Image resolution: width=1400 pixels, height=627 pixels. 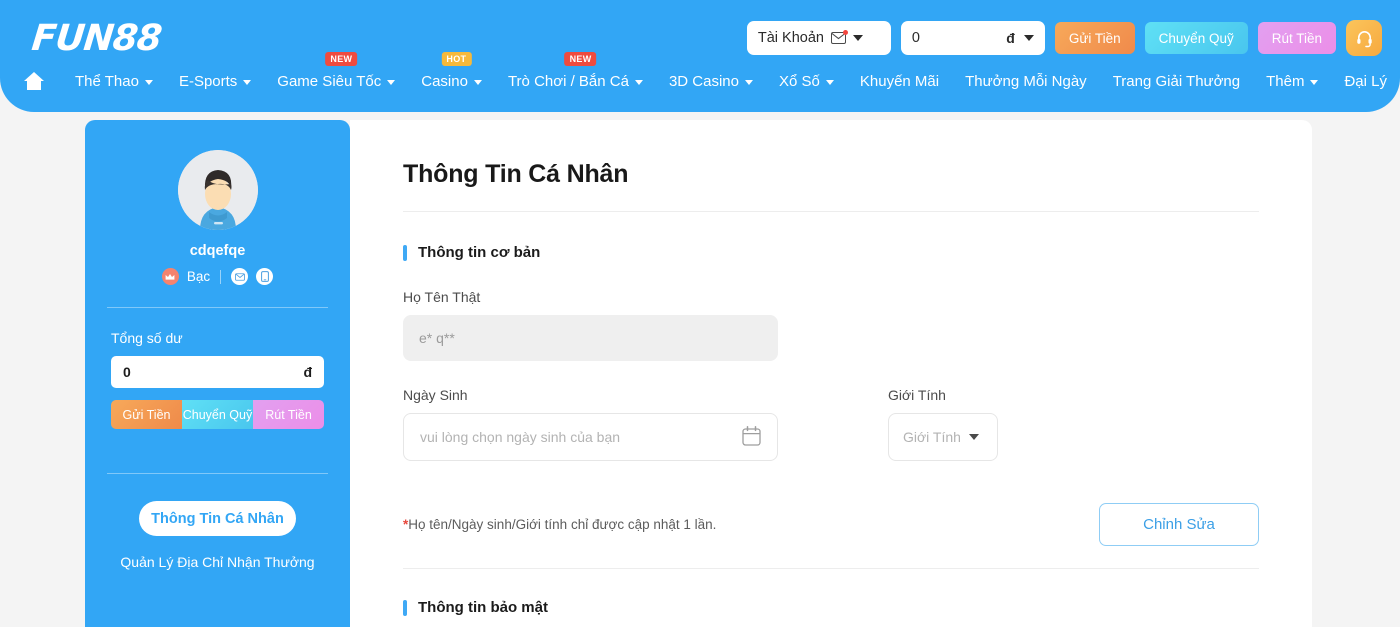 I want to click on birthdate-input: vui lòng chọn ngày sinh của bạn, so click(x=590, y=437).